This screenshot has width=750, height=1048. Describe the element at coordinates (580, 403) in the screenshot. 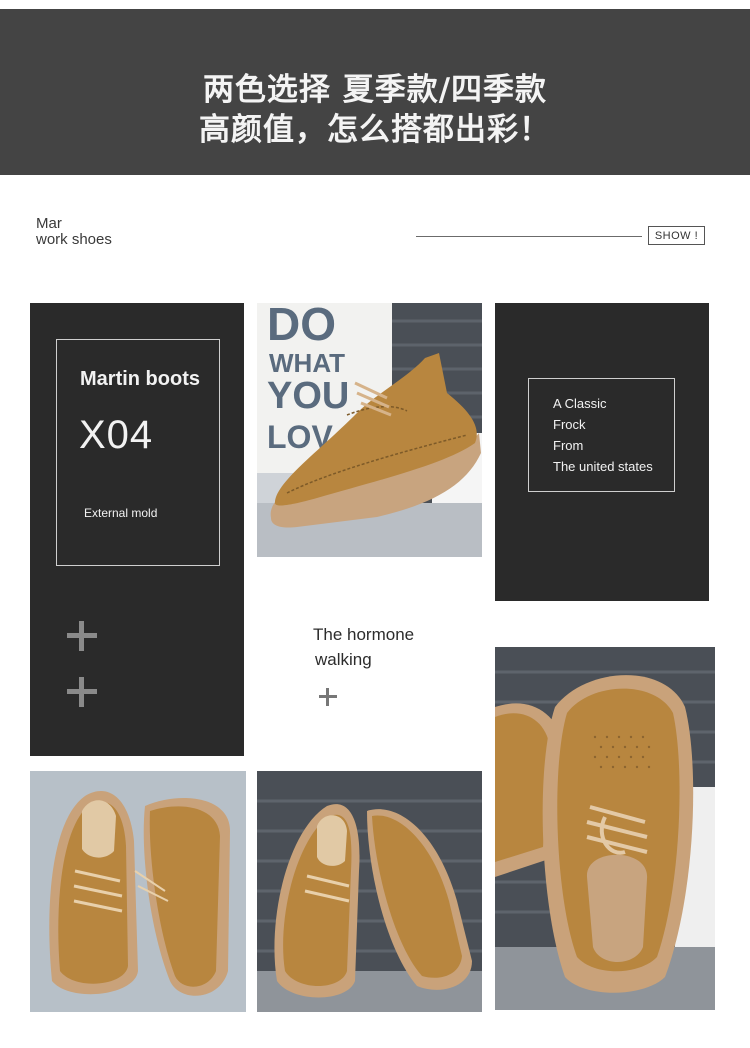

I see `right-line-1: A Classic` at that location.